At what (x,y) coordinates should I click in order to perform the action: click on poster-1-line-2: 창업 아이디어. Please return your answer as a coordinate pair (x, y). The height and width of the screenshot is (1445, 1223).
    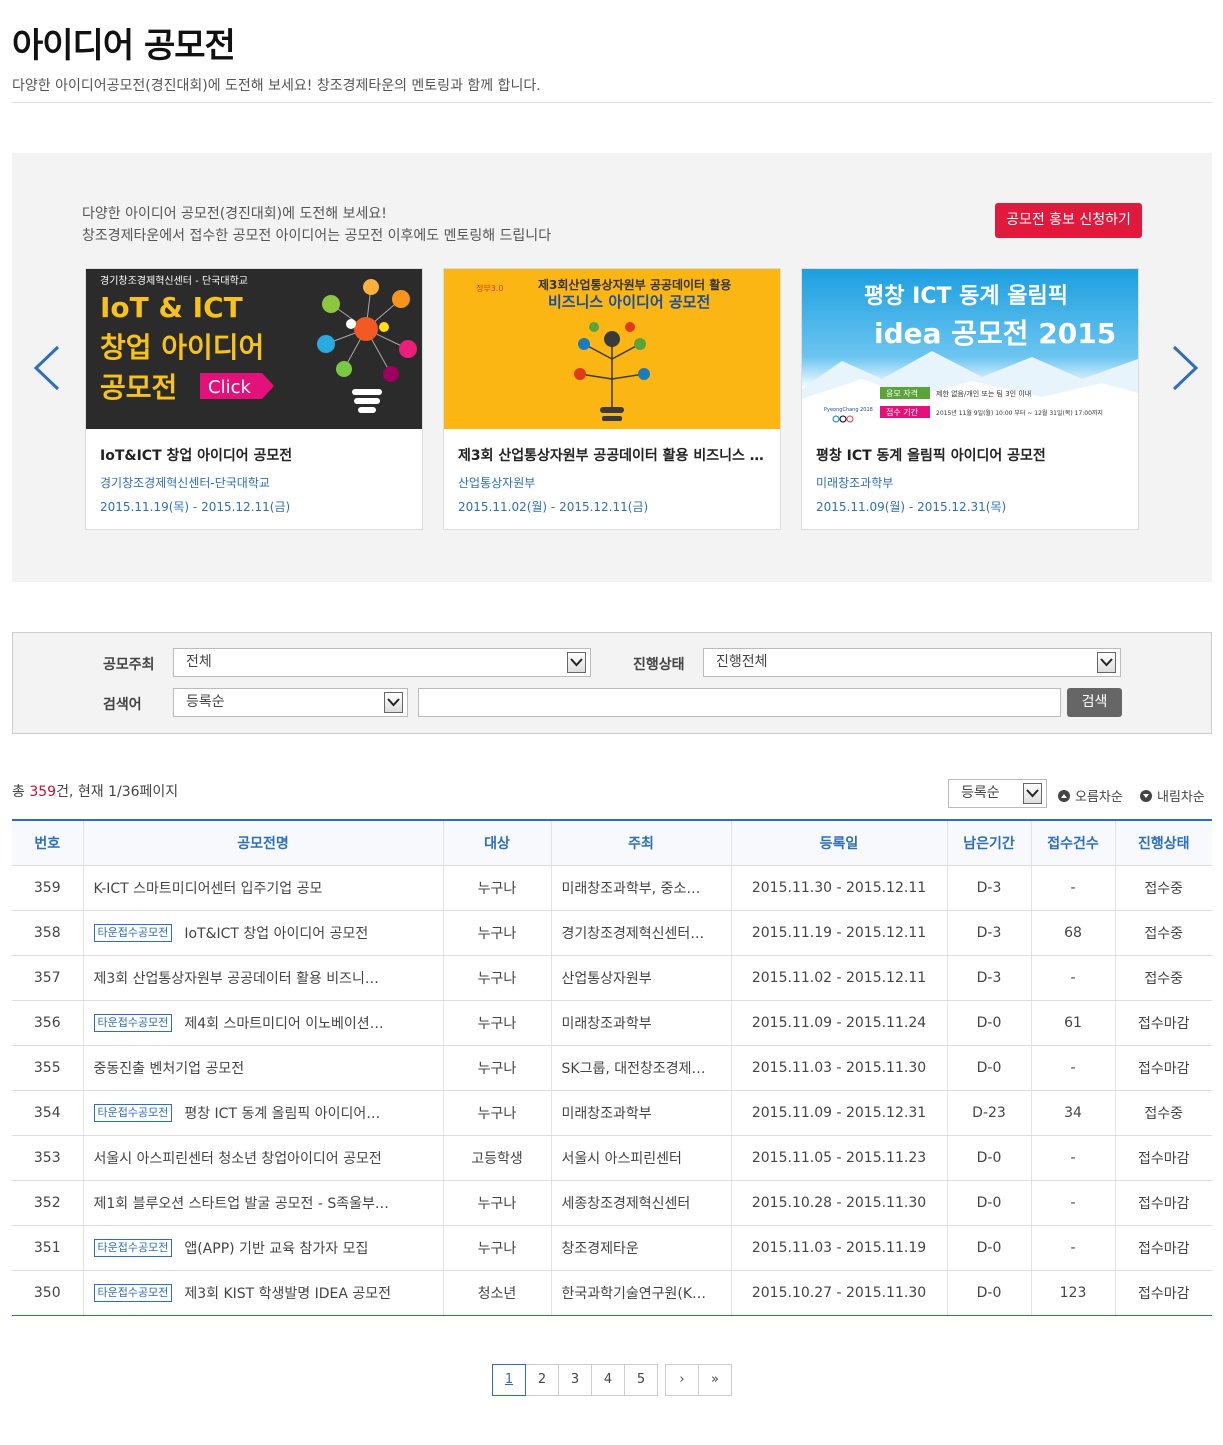
    Looking at the image, I should click on (182, 347).